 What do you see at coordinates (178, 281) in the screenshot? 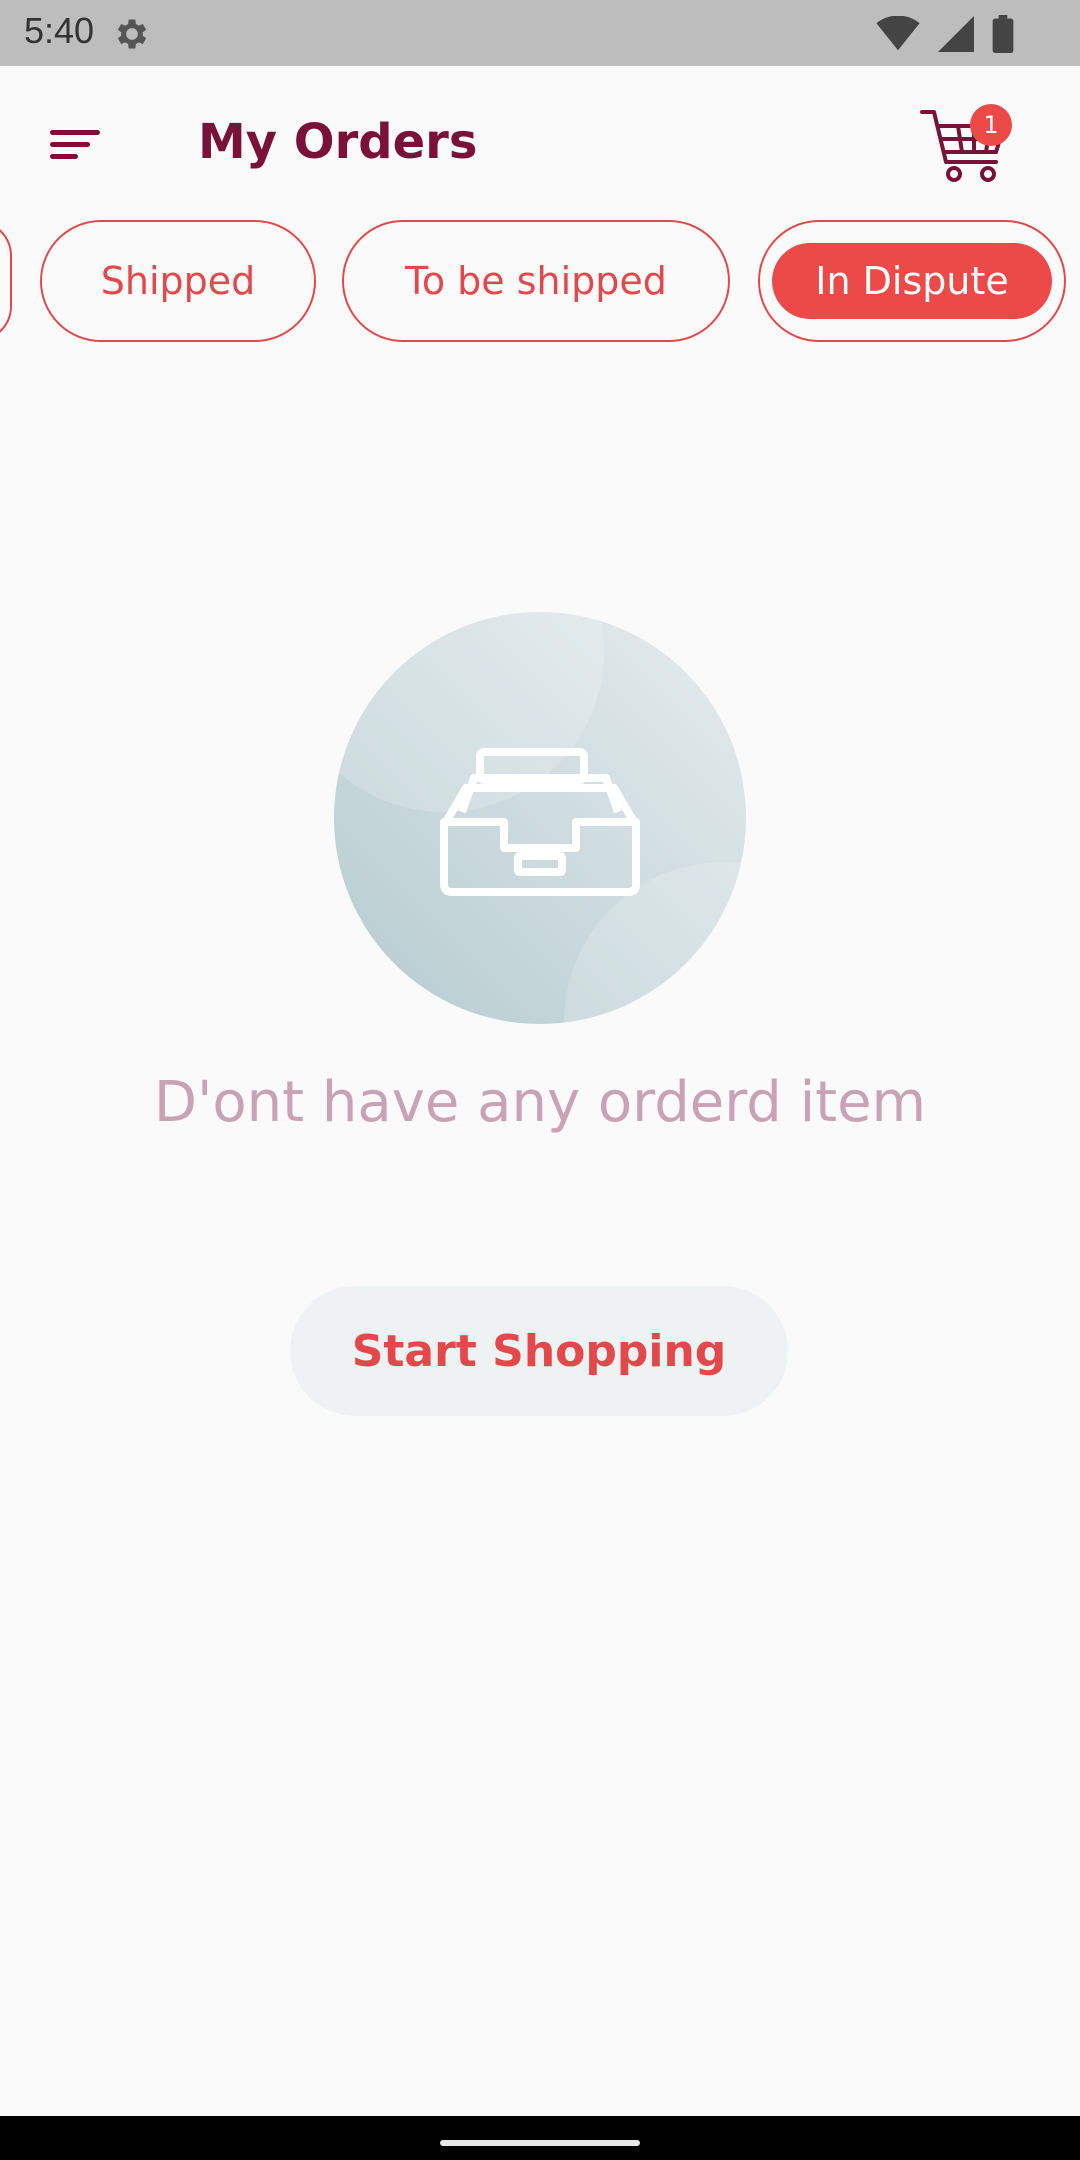
I see `filter-chip-shipped: Shipped` at bounding box center [178, 281].